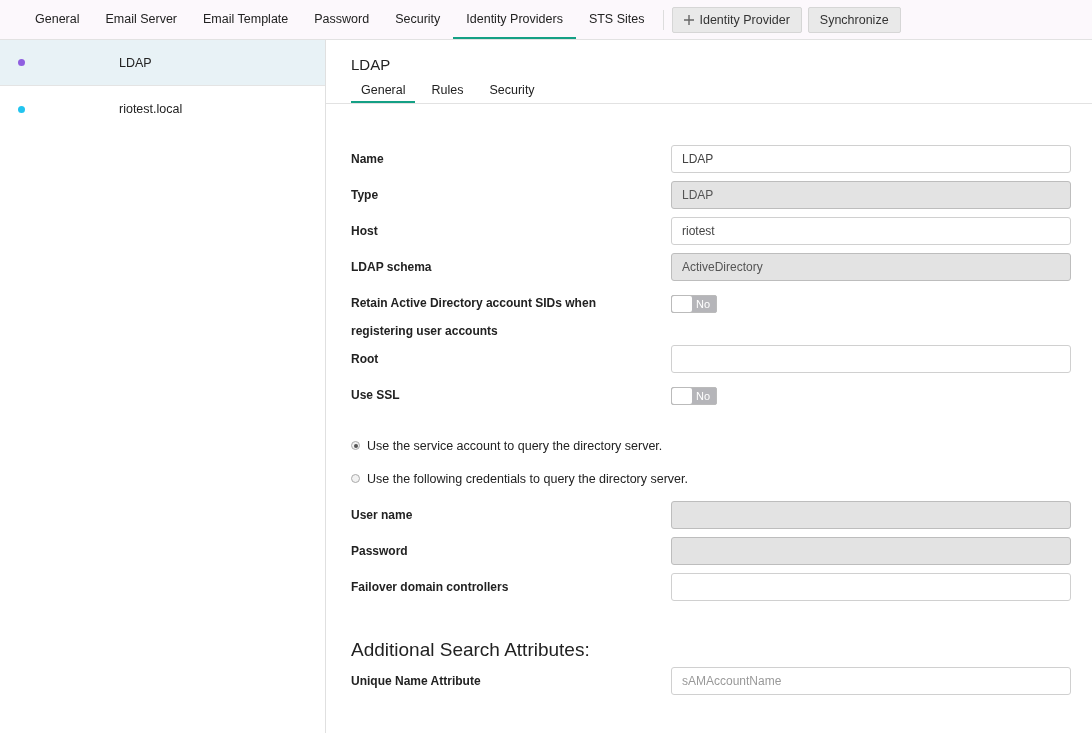 Image resolution: width=1092 pixels, height=733 pixels. Describe the element at coordinates (514, 19) in the screenshot. I see `nav-tab: Identity Providers` at that location.